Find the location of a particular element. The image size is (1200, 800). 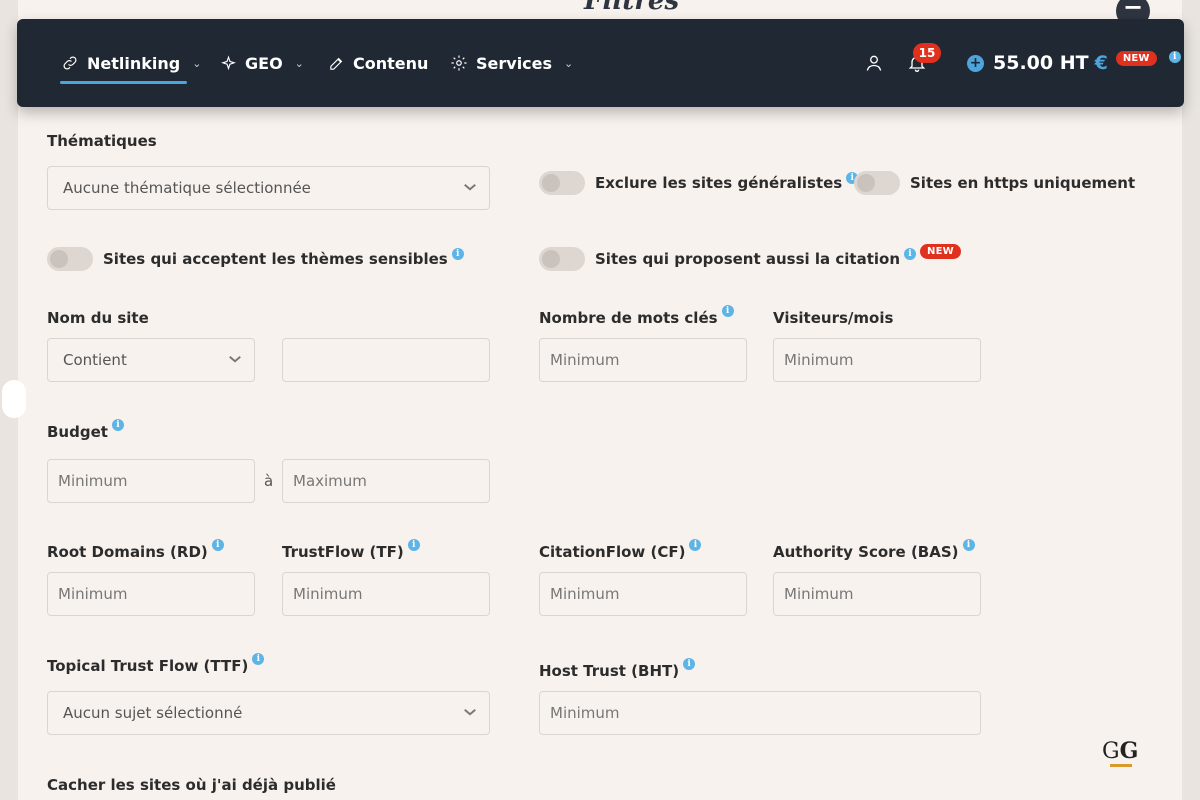

notifications-button is located at coordinates (917, 63).